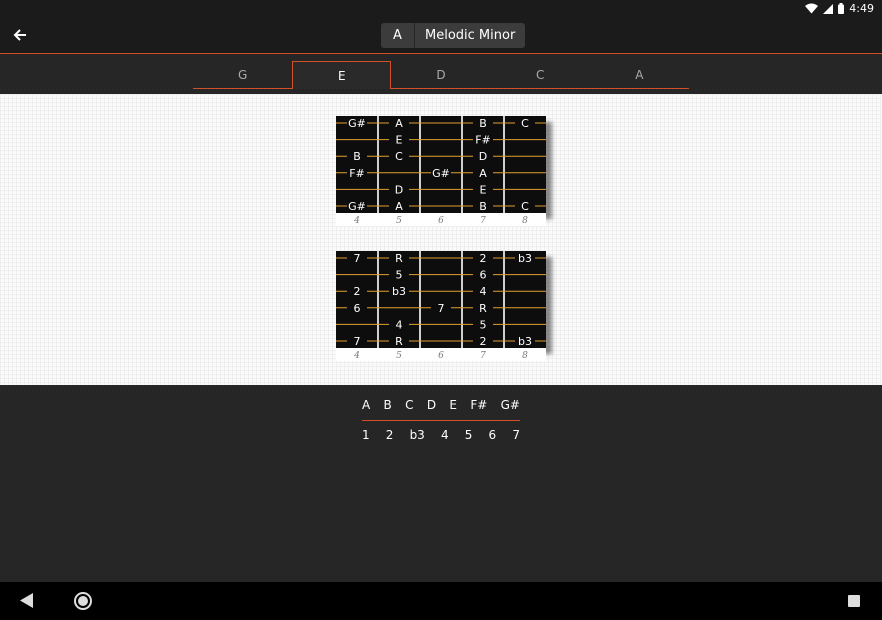 The height and width of the screenshot is (620, 882). I want to click on summary-interval: 7, so click(516, 435).